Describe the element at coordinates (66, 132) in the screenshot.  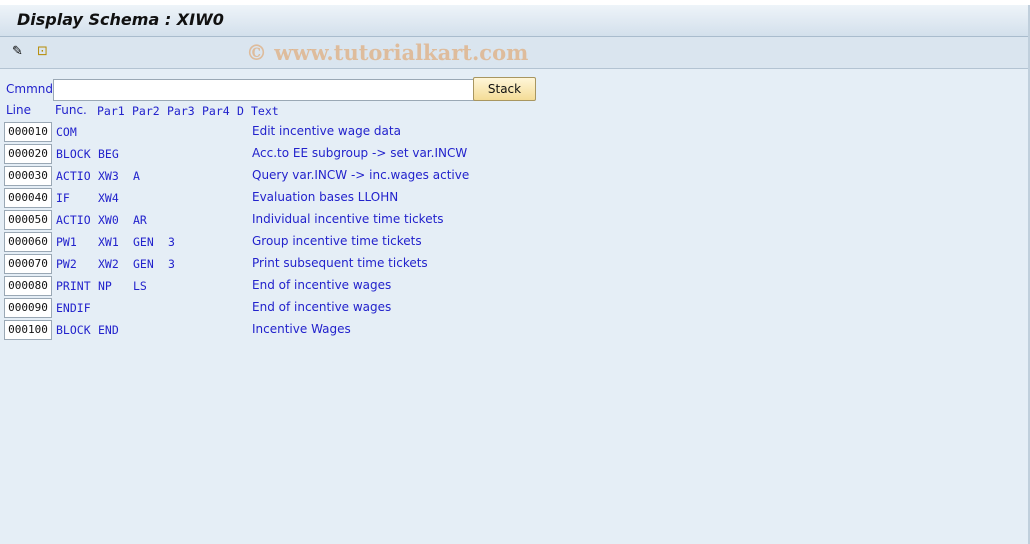
I see `func-cell: COM` at that location.